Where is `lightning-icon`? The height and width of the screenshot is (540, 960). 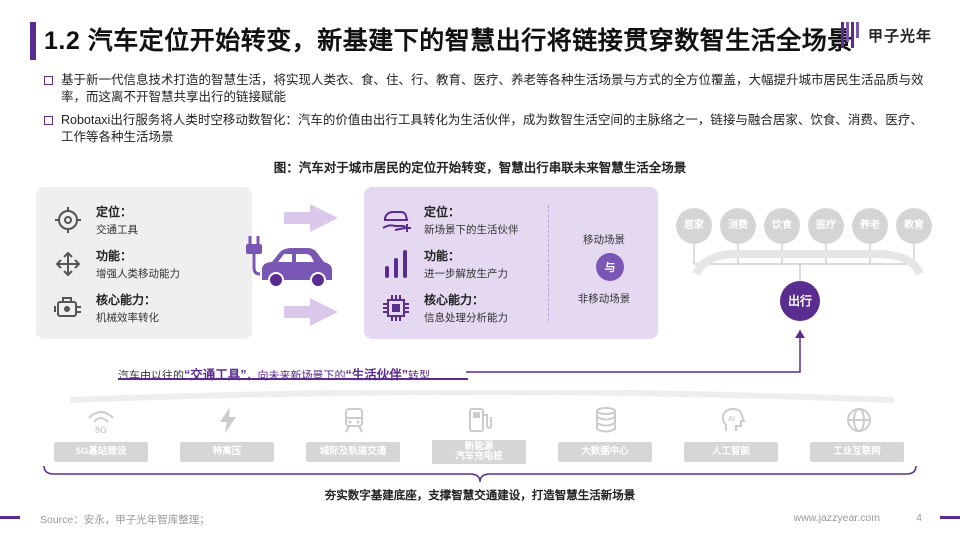
lightning-icon is located at coordinates (228, 420).